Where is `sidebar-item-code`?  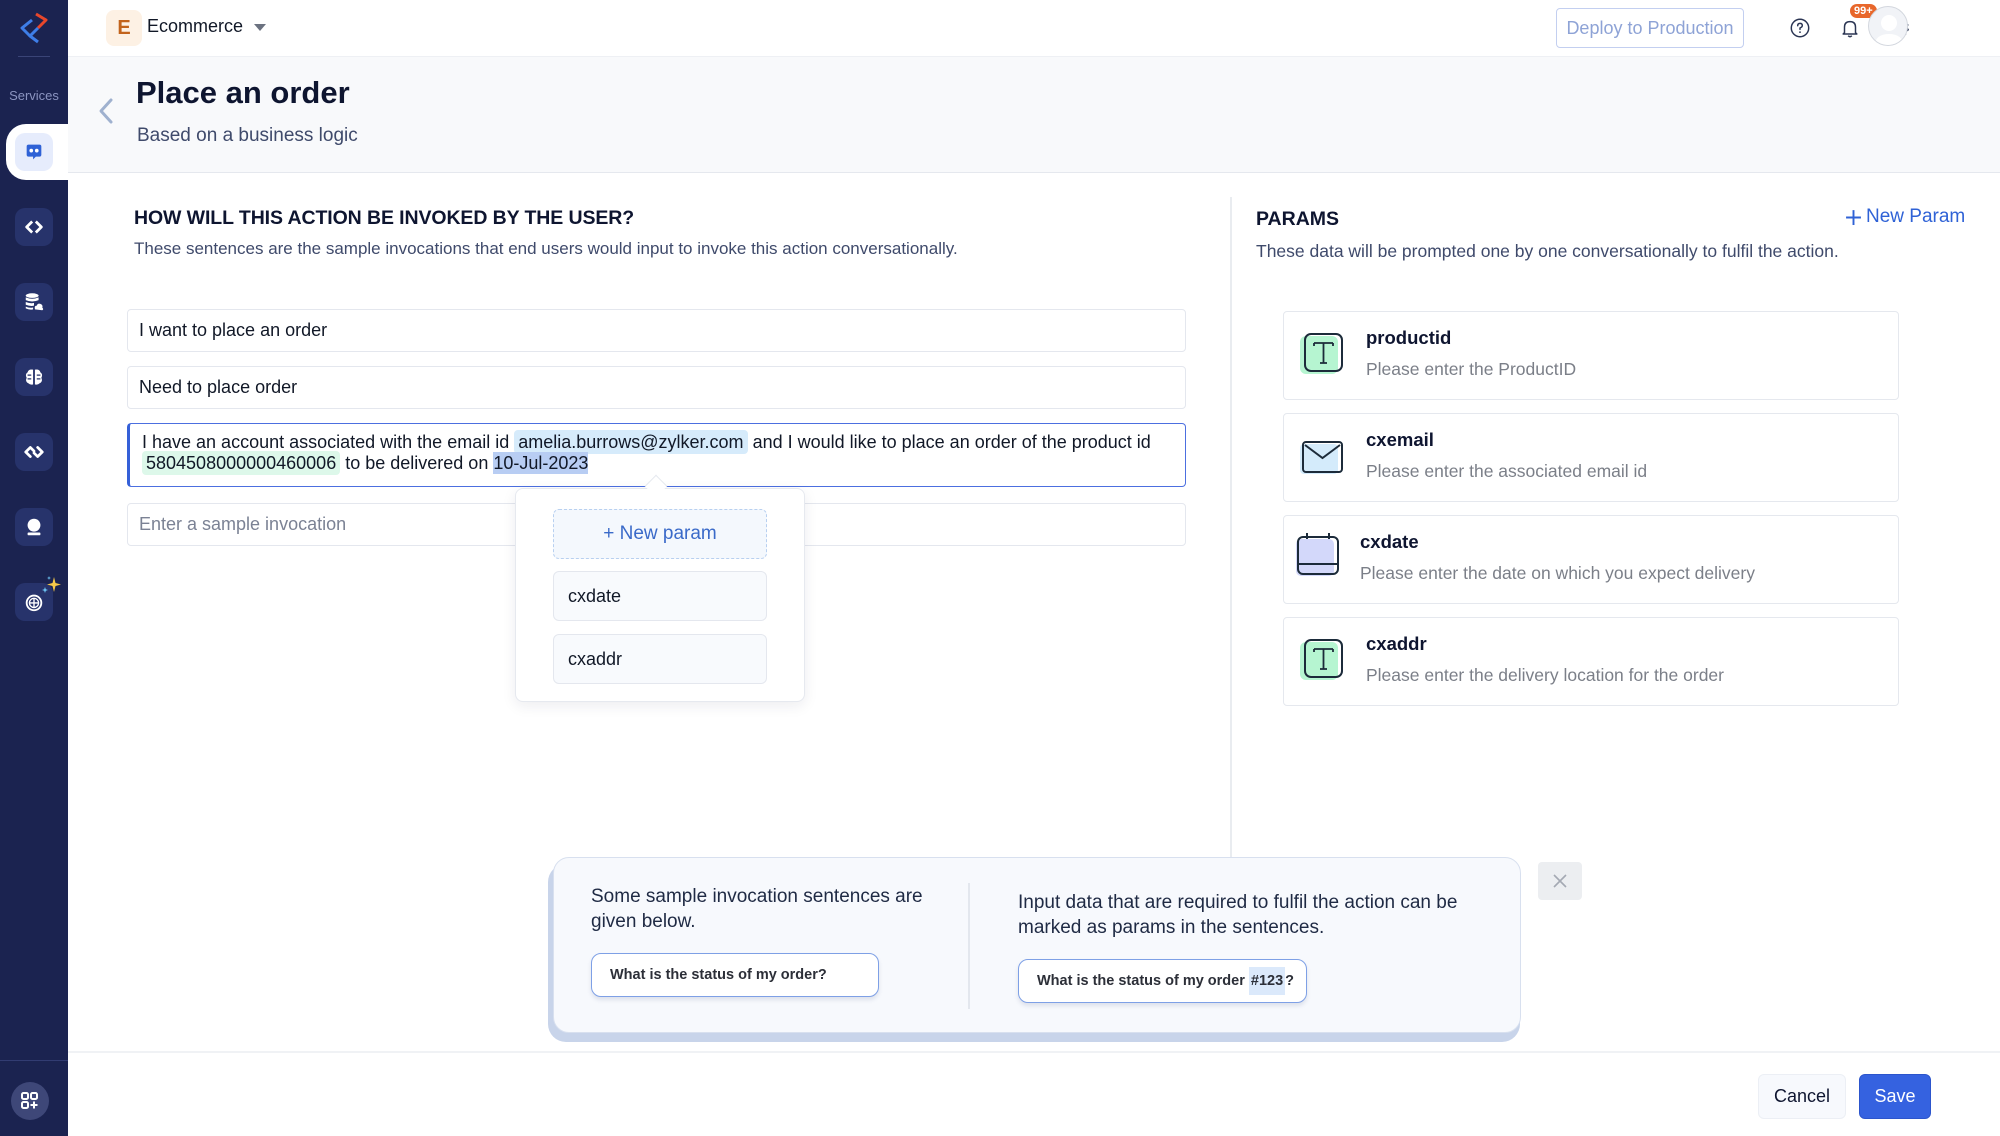
sidebar-item-code is located at coordinates (34, 227).